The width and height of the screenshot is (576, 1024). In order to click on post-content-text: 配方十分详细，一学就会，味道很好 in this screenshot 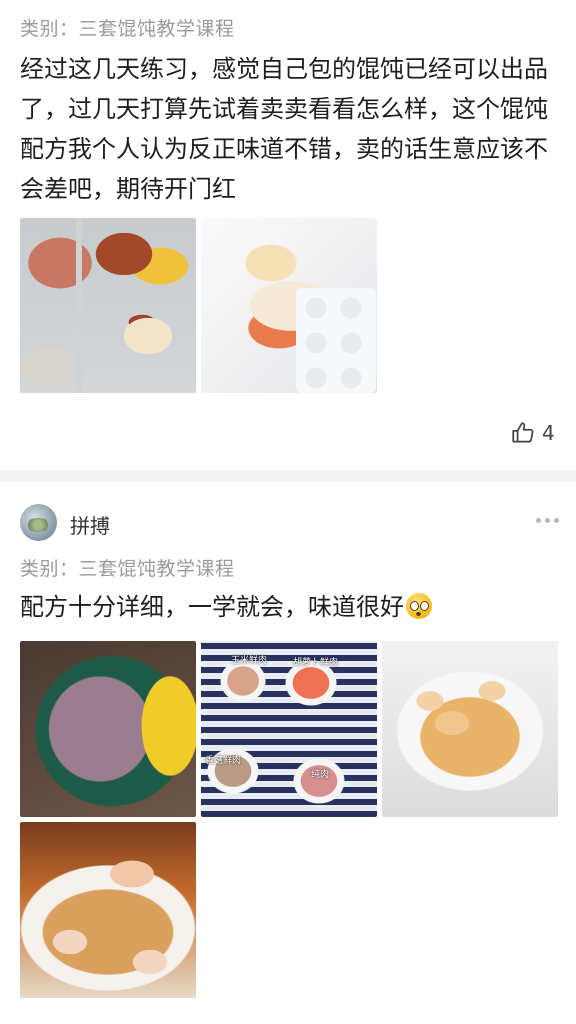, I will do `click(212, 607)`.